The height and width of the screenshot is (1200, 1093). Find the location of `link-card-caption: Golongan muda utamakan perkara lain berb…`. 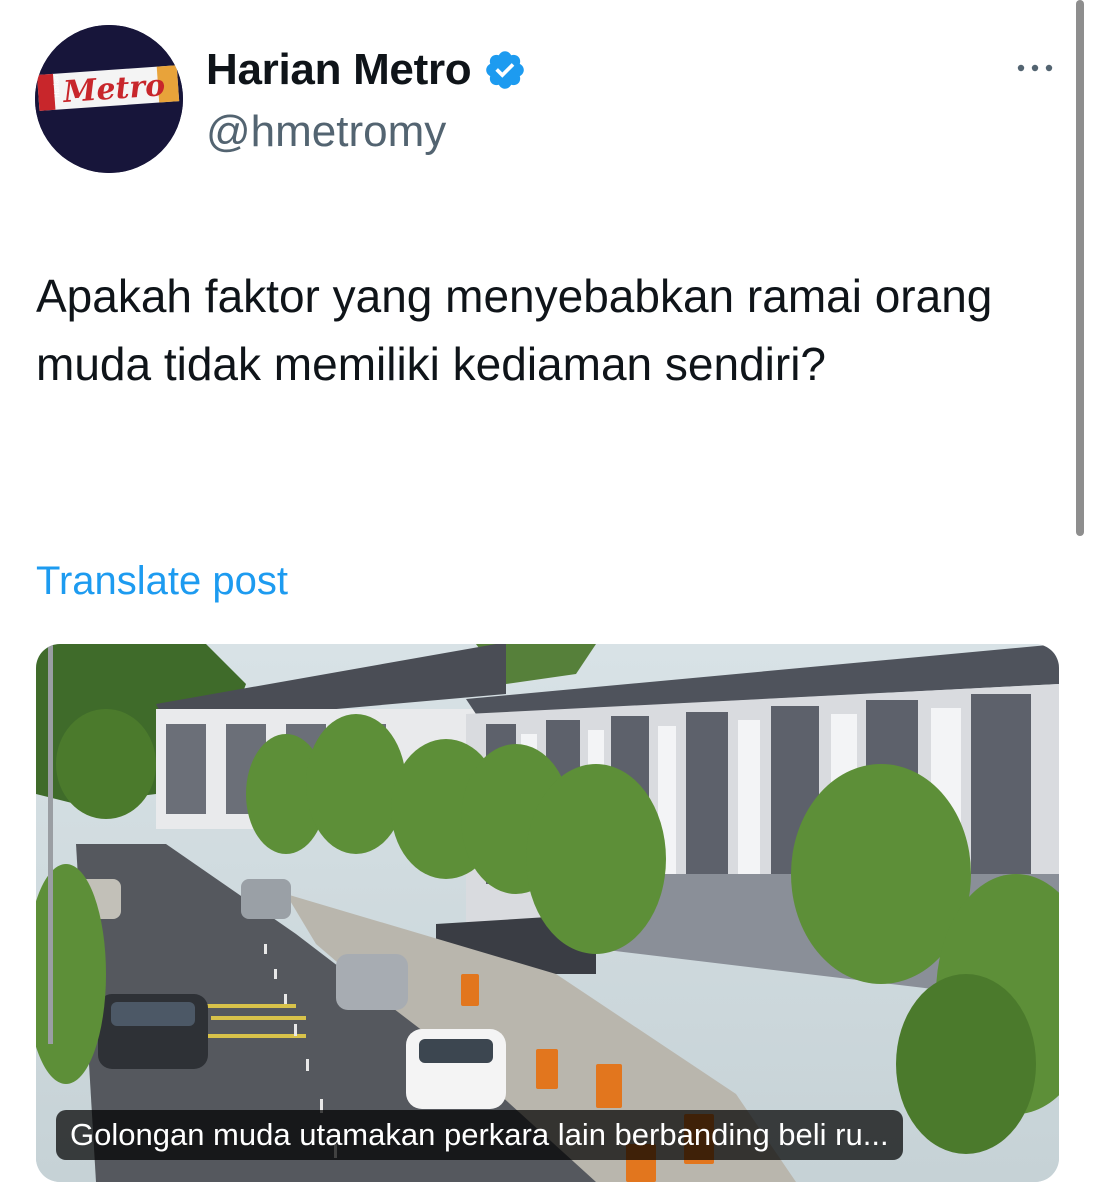

link-card-caption: Golongan muda utamakan perkara lain berb… is located at coordinates (479, 1135).